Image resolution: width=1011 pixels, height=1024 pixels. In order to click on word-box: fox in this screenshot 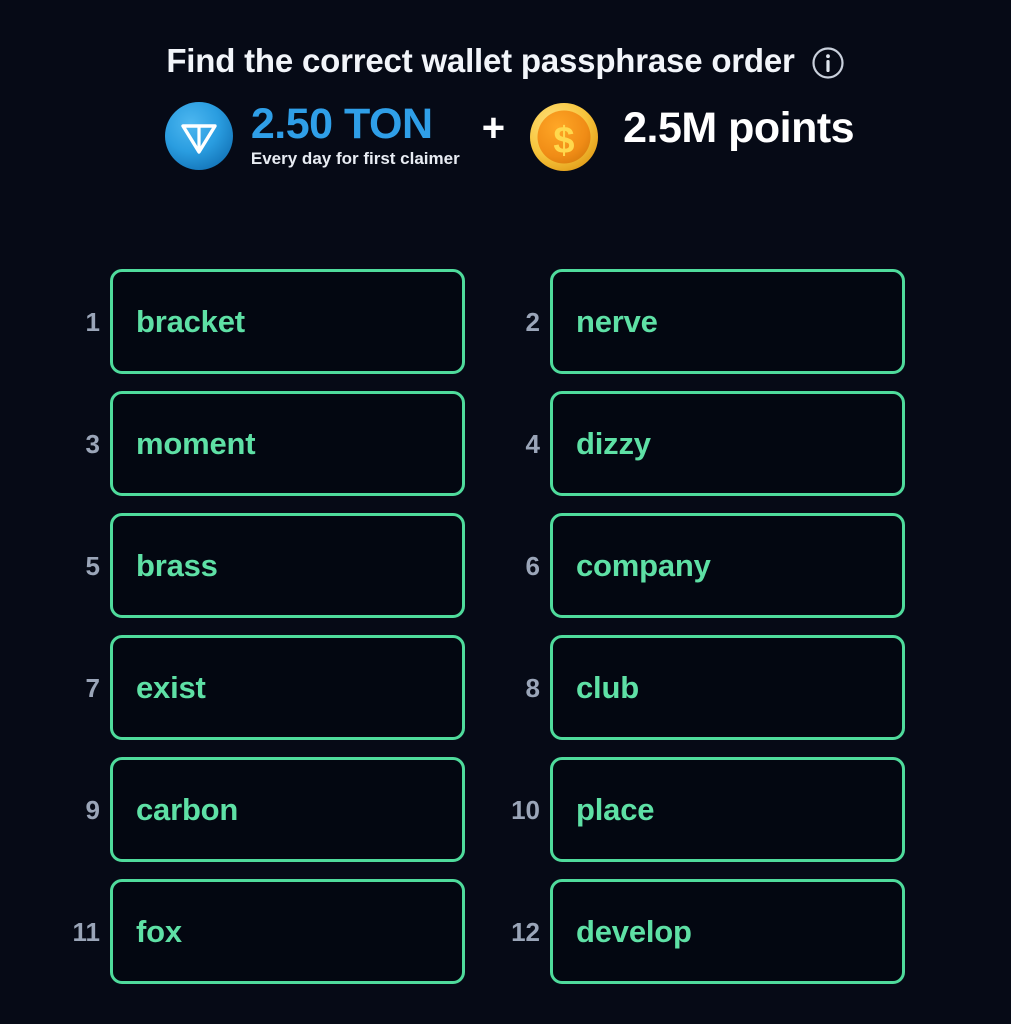, I will do `click(287, 931)`.